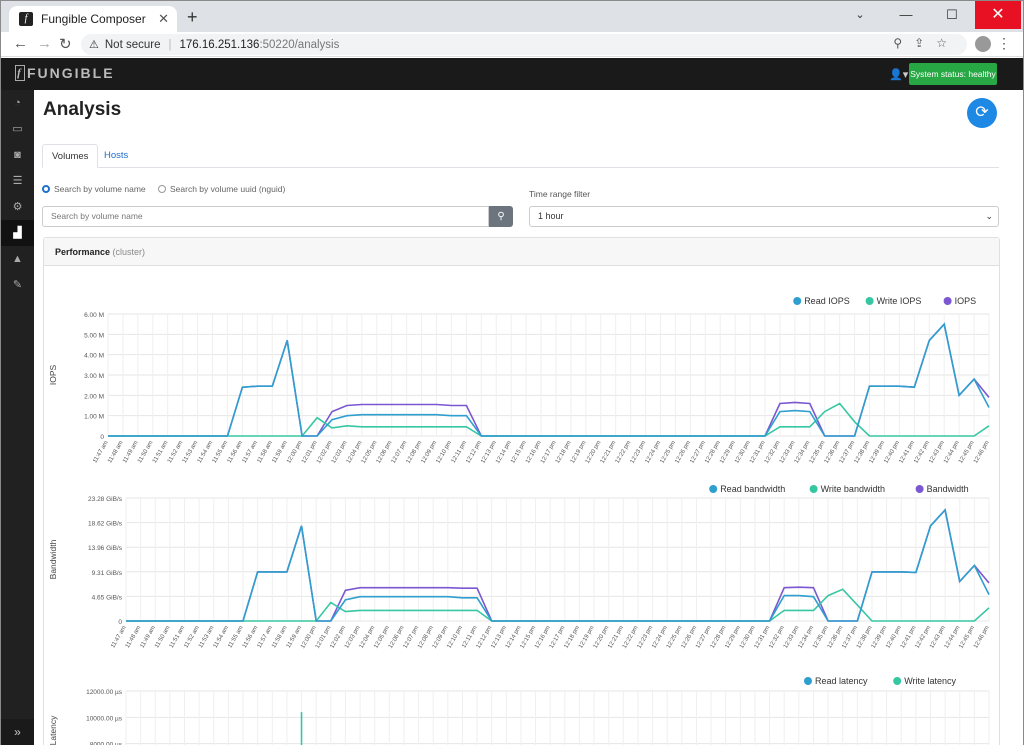 The height and width of the screenshot is (745, 1024). What do you see at coordinates (44, 43) in the screenshot?
I see `forward-arrow-icon: →` at bounding box center [44, 43].